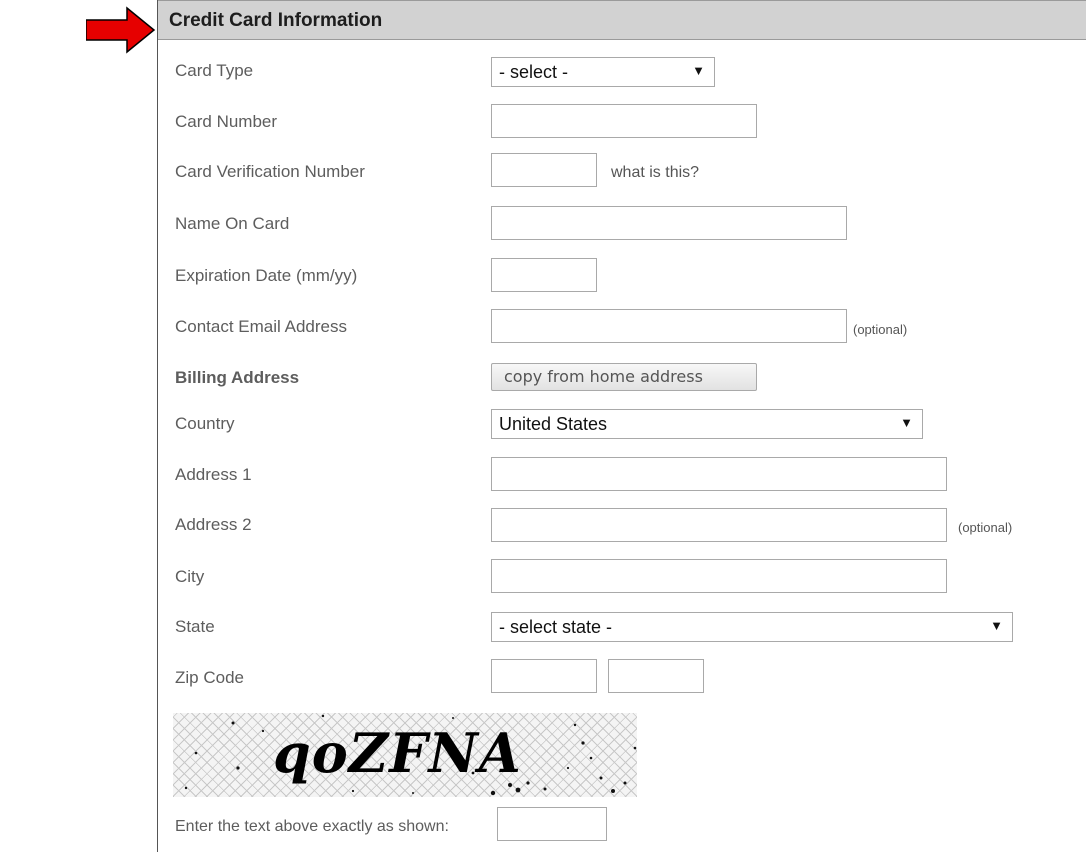  I want to click on captcha-code: qoZFNA, so click(397, 753).